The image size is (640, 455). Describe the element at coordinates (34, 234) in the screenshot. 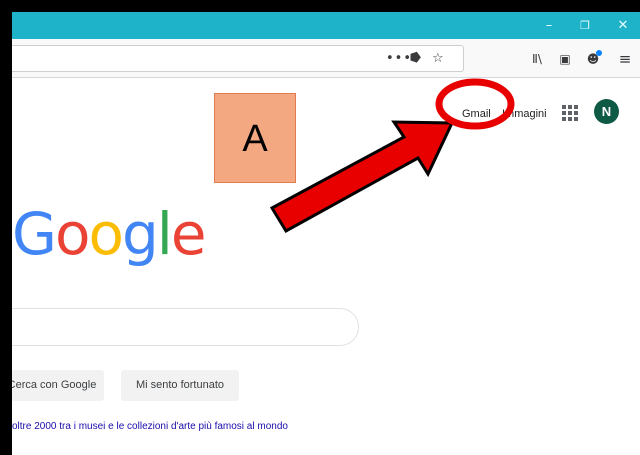

I see `logo-letter: G` at that location.